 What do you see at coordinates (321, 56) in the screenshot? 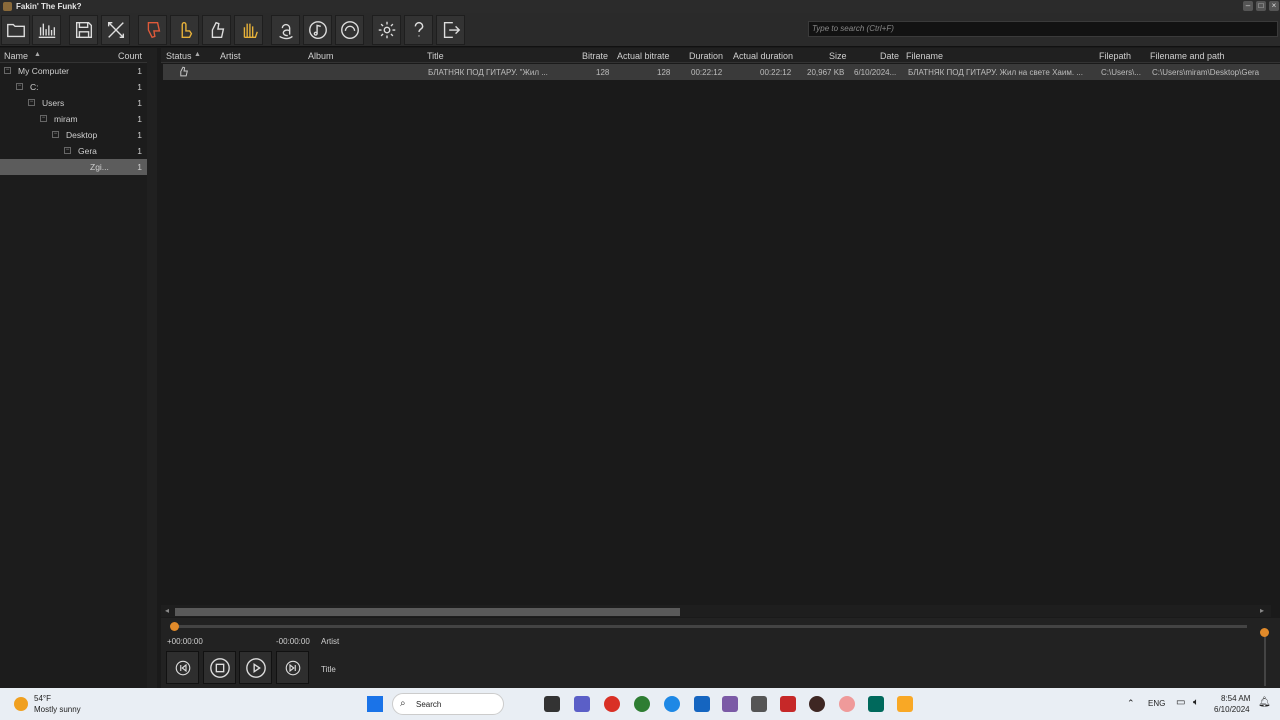
I see `col-album: Album` at bounding box center [321, 56].